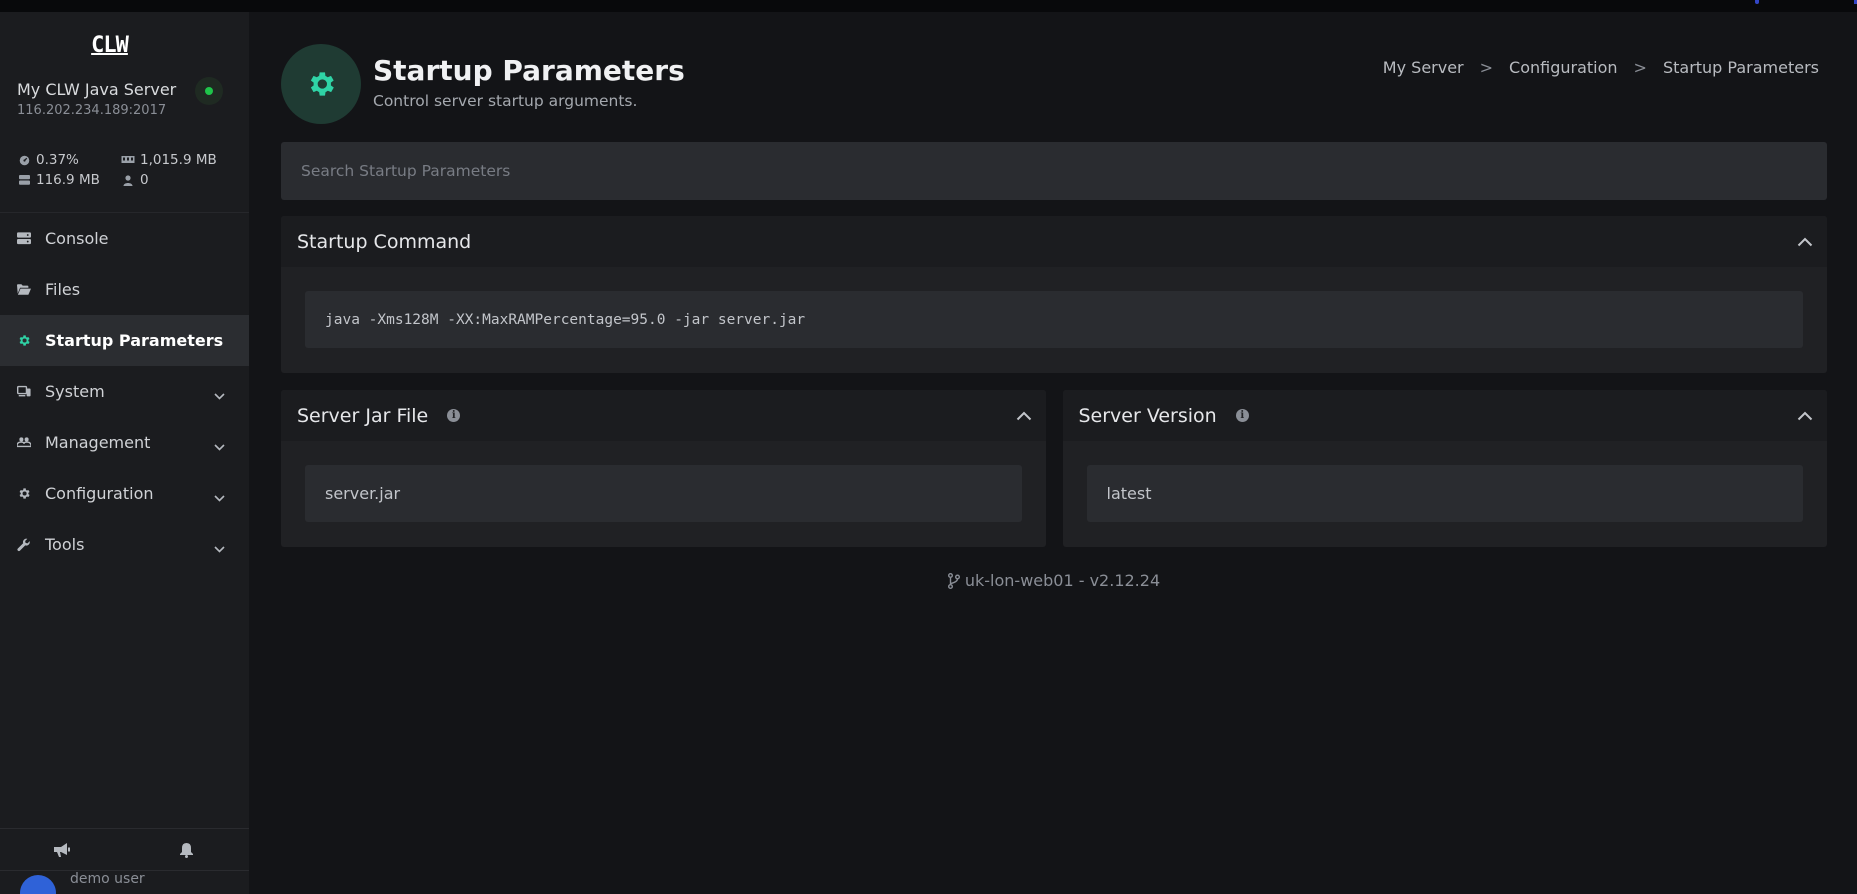 Image resolution: width=1857 pixels, height=894 pixels. I want to click on disk-stat: 116.9 MB, so click(69, 180).